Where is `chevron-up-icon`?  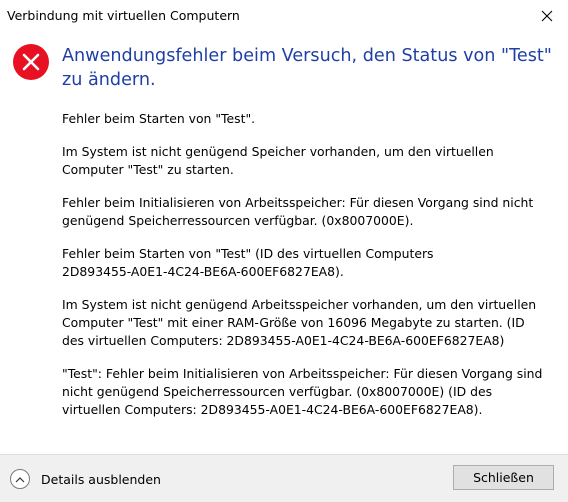 chevron-up-icon is located at coordinates (20, 479).